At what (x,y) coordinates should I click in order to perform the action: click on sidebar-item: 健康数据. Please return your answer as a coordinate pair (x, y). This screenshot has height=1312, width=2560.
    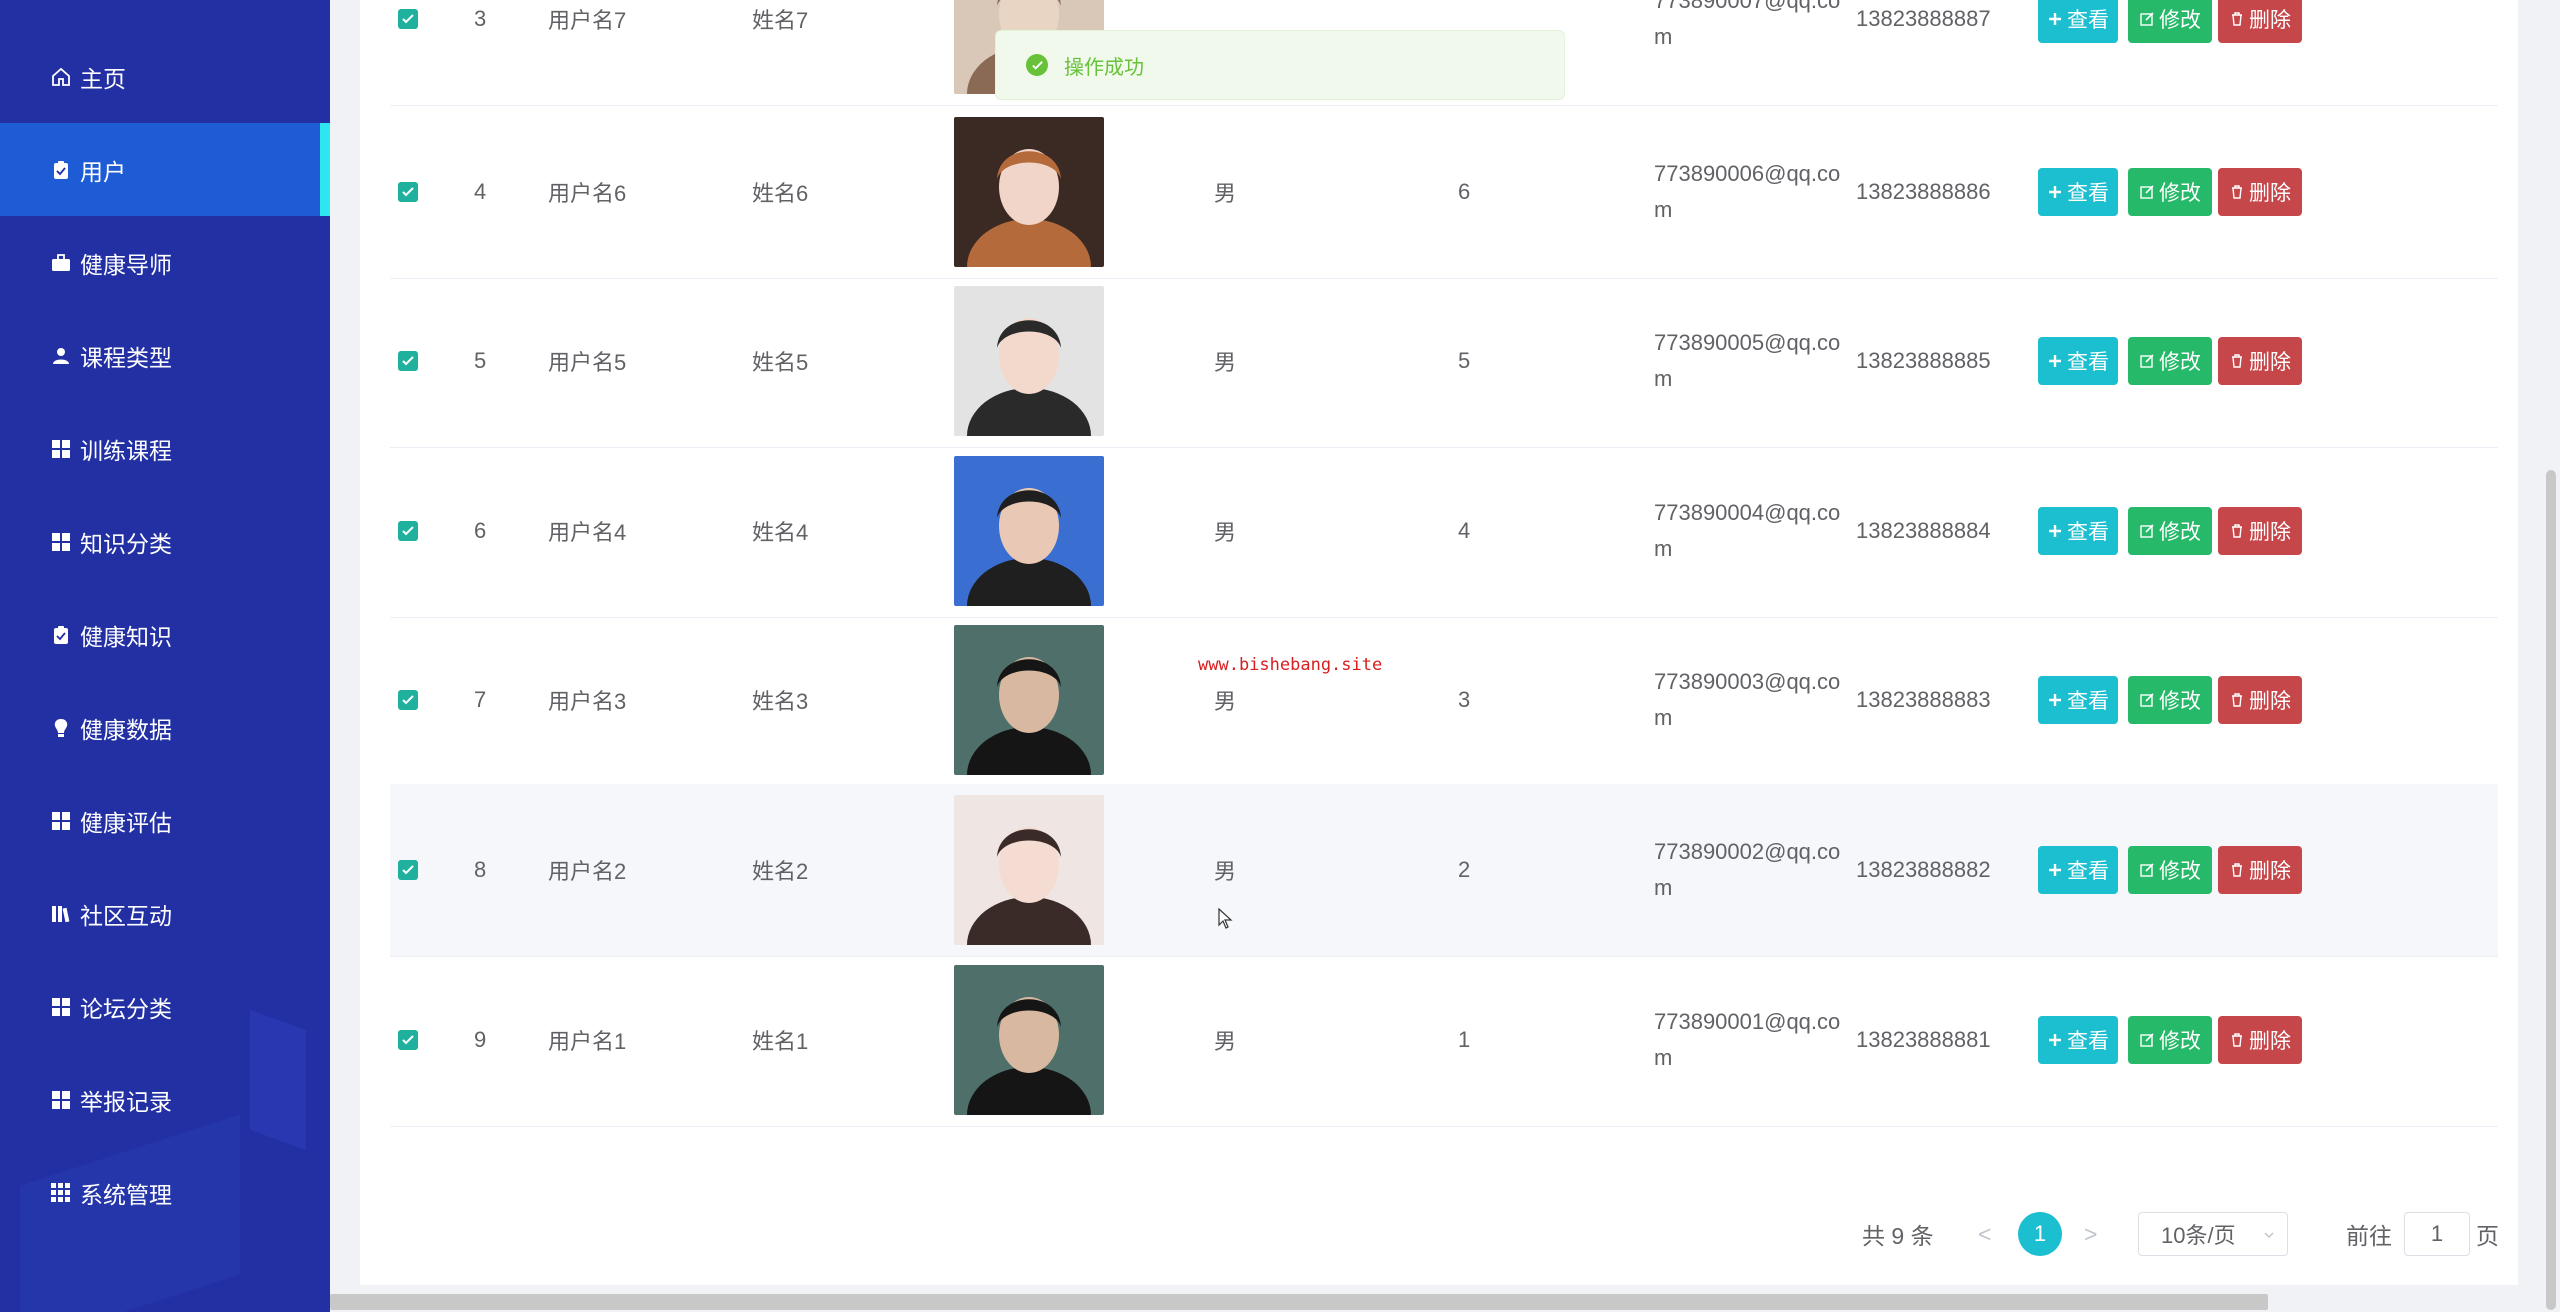
    Looking at the image, I should click on (165, 727).